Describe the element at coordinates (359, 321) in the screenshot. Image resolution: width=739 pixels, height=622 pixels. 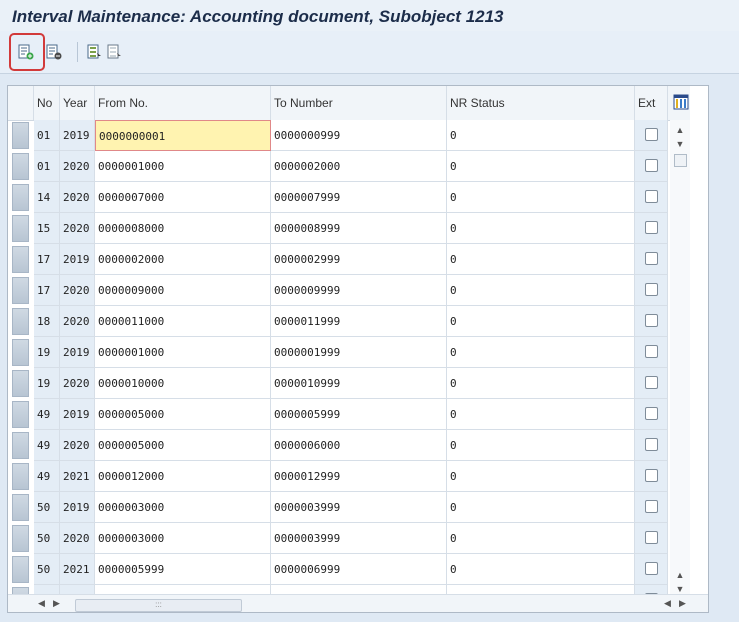
I see `to-number-input: 0000011999` at that location.